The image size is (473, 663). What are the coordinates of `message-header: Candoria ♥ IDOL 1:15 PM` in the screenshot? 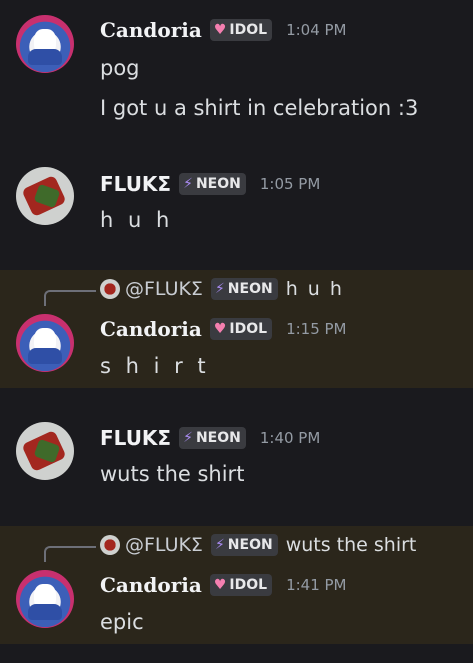 It's located at (223, 329).